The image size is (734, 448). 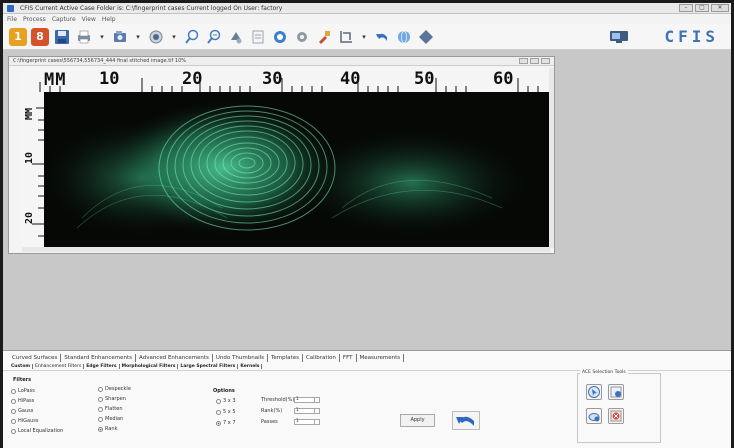 I want to click on button-8-icon: 8, so click(x=40, y=36).